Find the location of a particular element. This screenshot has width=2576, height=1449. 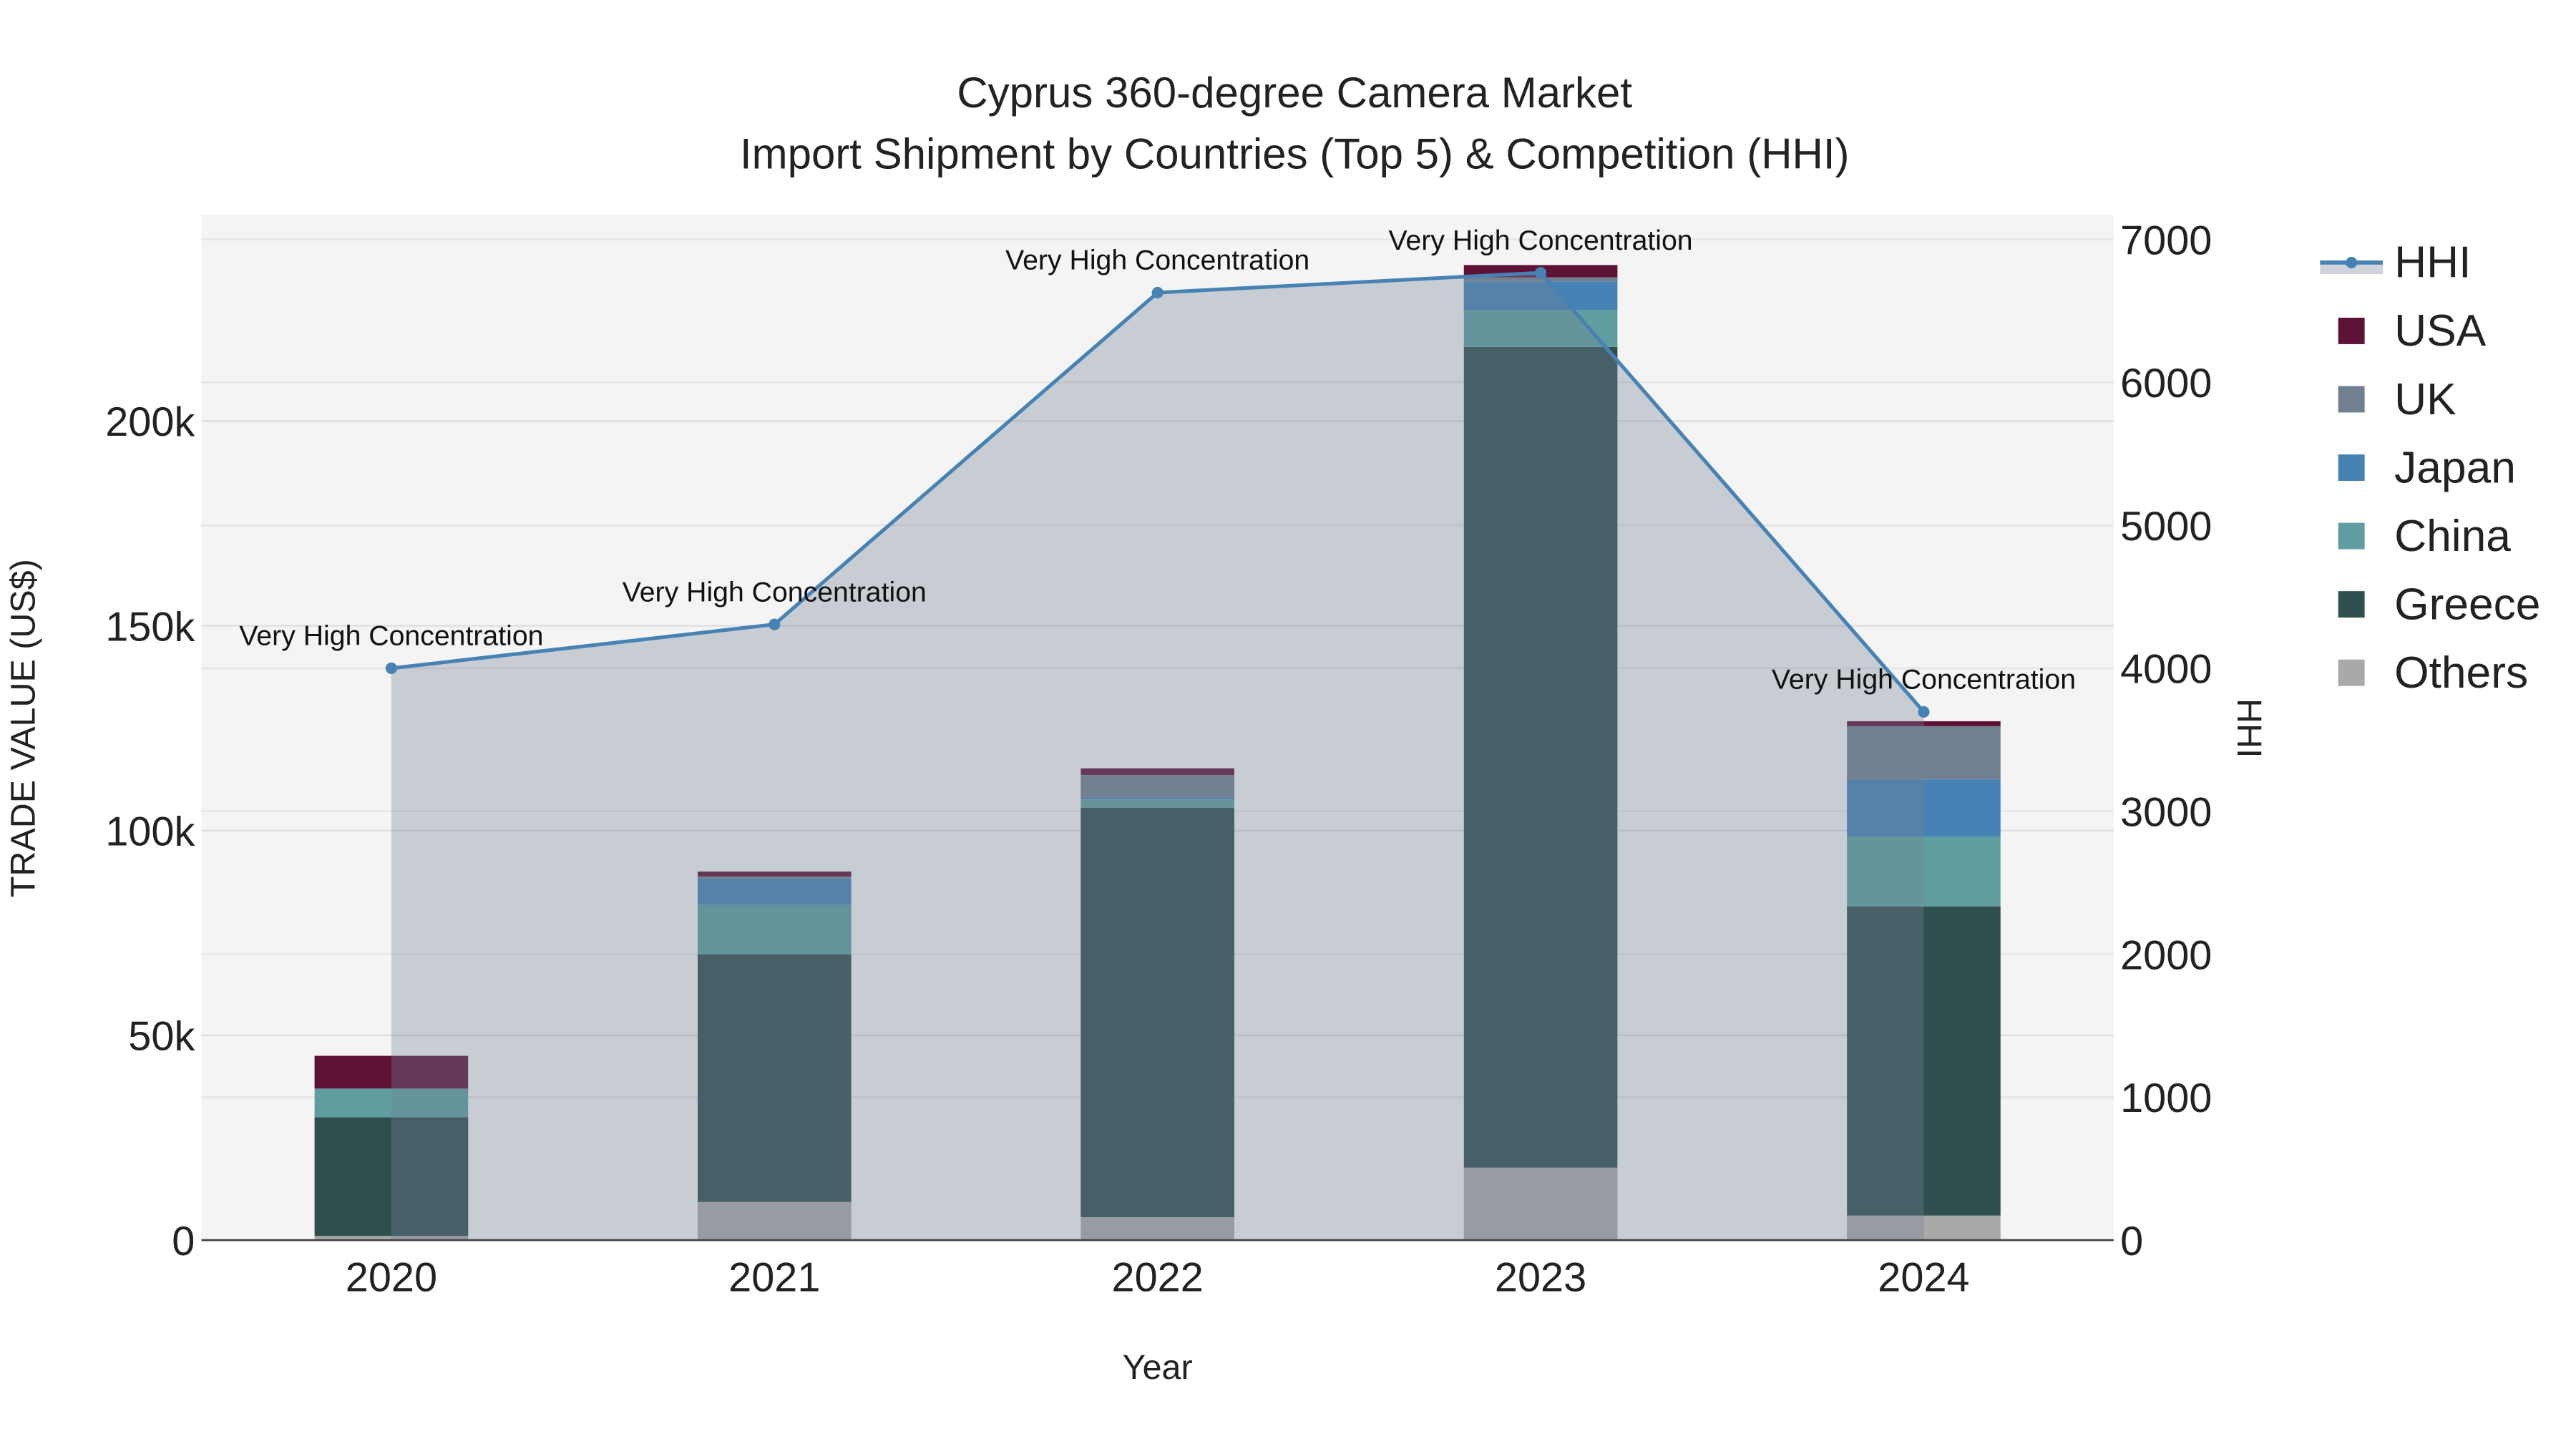

legend-label: China is located at coordinates (2452, 536).